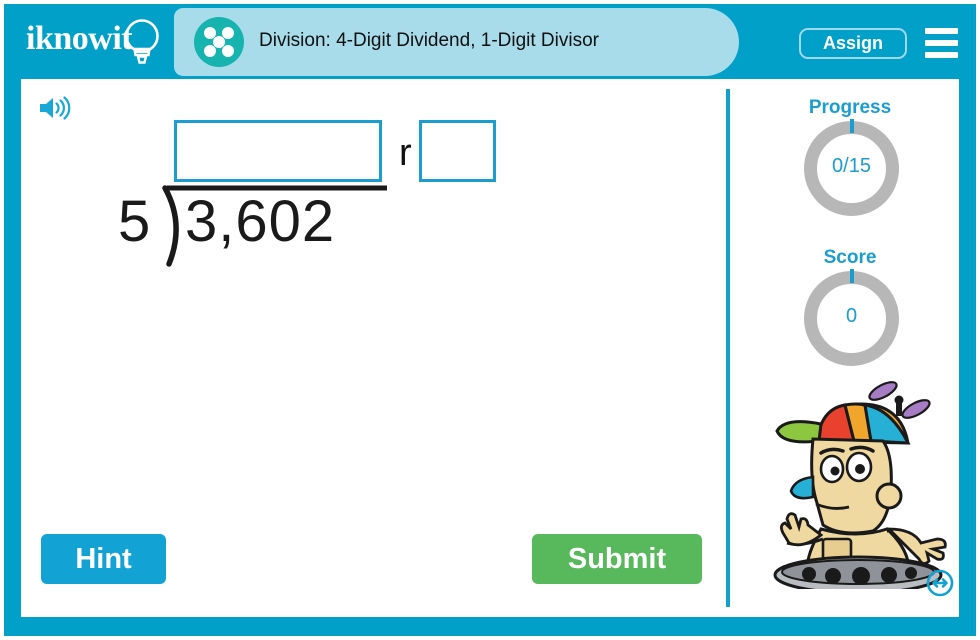 The image size is (980, 640). What do you see at coordinates (860, 485) in the screenshot?
I see `robot-mascot` at bounding box center [860, 485].